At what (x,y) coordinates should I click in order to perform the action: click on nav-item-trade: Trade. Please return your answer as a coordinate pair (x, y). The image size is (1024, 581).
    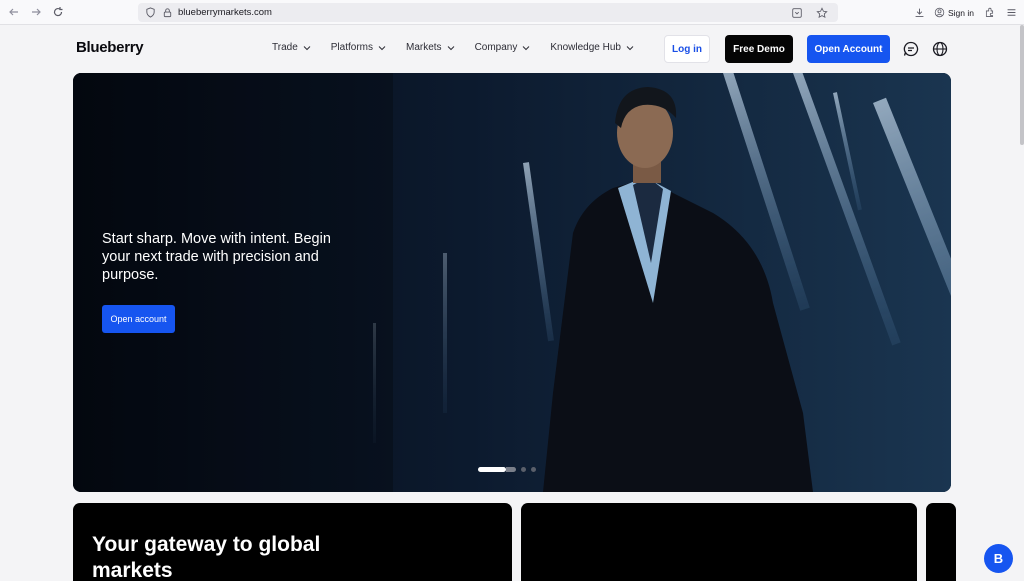
    Looking at the image, I should click on (291, 47).